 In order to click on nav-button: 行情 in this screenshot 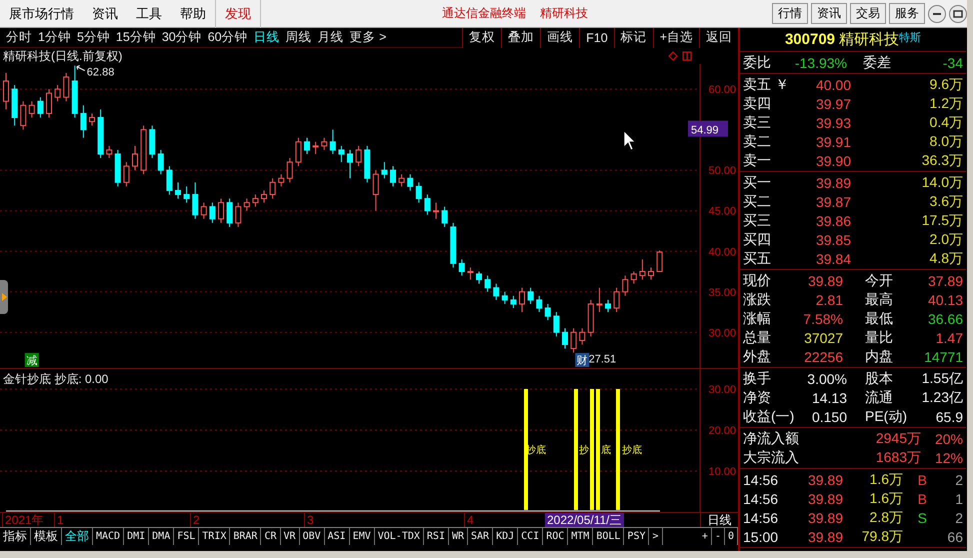, I will do `click(790, 13)`.